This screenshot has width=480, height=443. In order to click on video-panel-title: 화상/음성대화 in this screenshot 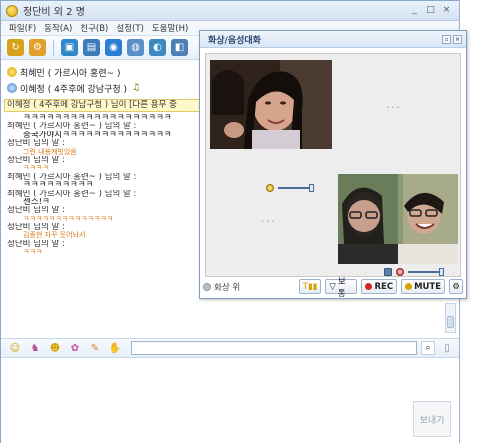, I will do `click(234, 40)`.